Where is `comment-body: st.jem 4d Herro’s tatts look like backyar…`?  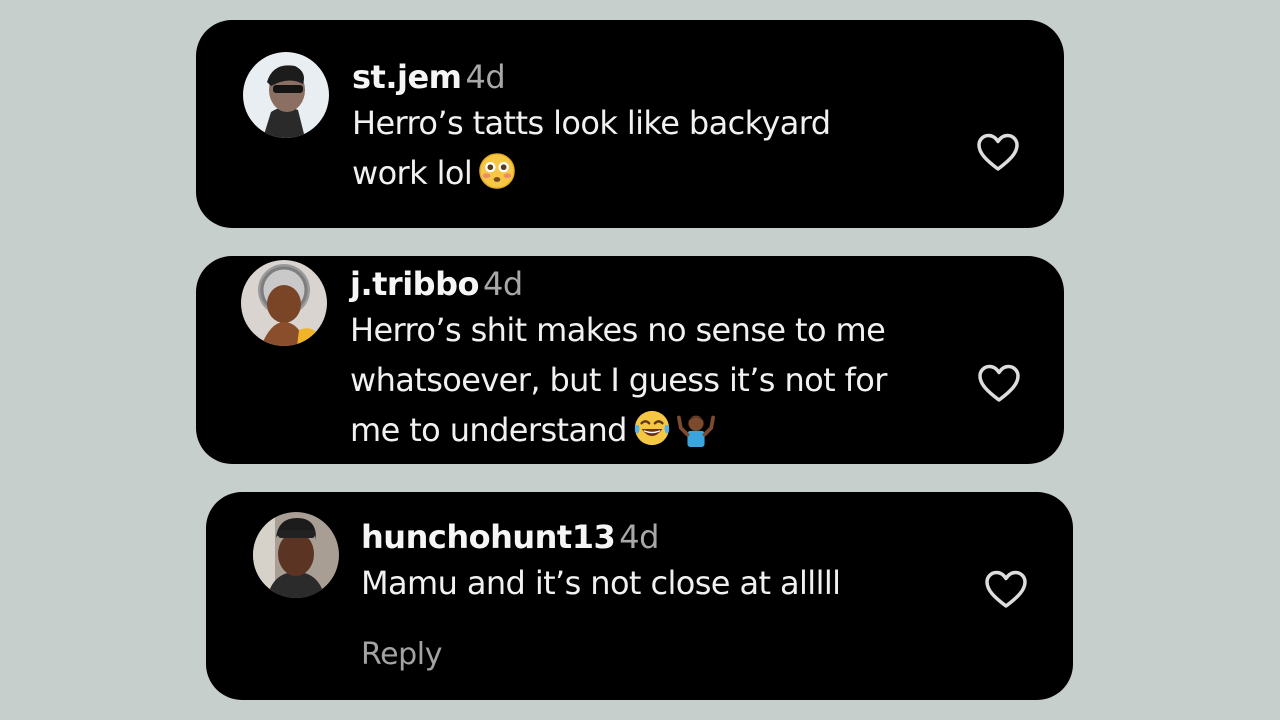 comment-body: st.jem 4d Herro’s tatts look like backyar… is located at coordinates (652, 127).